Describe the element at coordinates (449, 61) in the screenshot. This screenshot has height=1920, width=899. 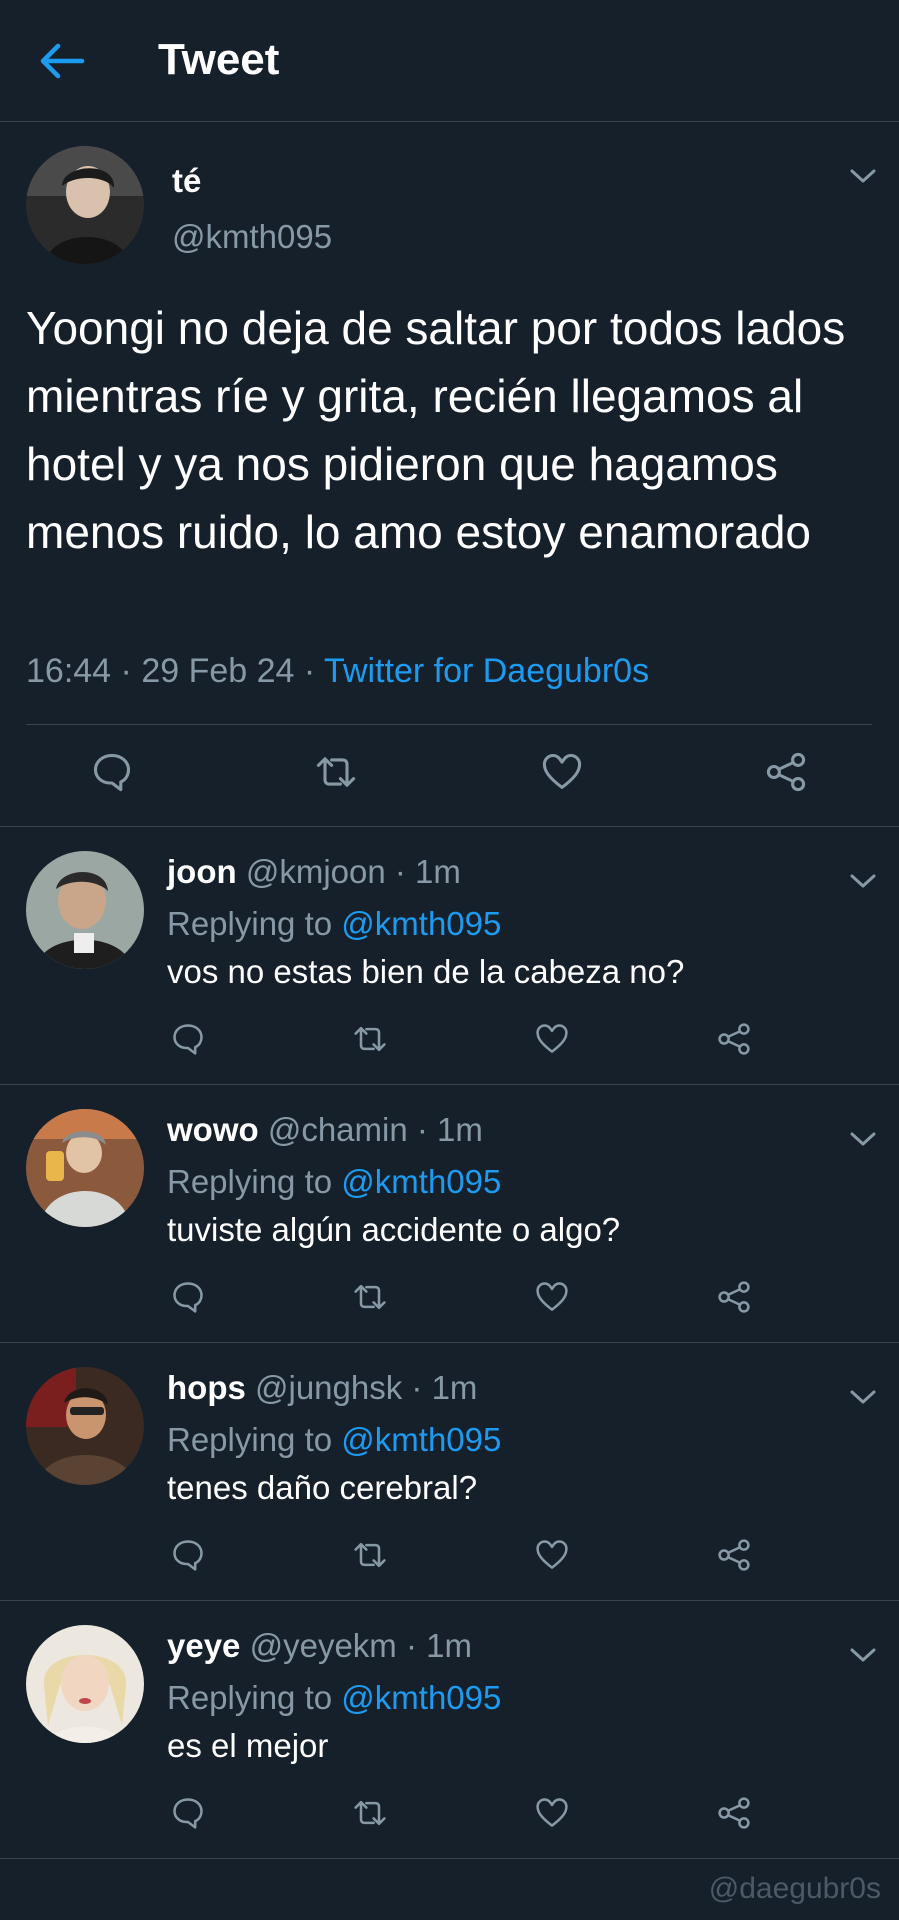
I see `top-bar: Tweet` at that location.